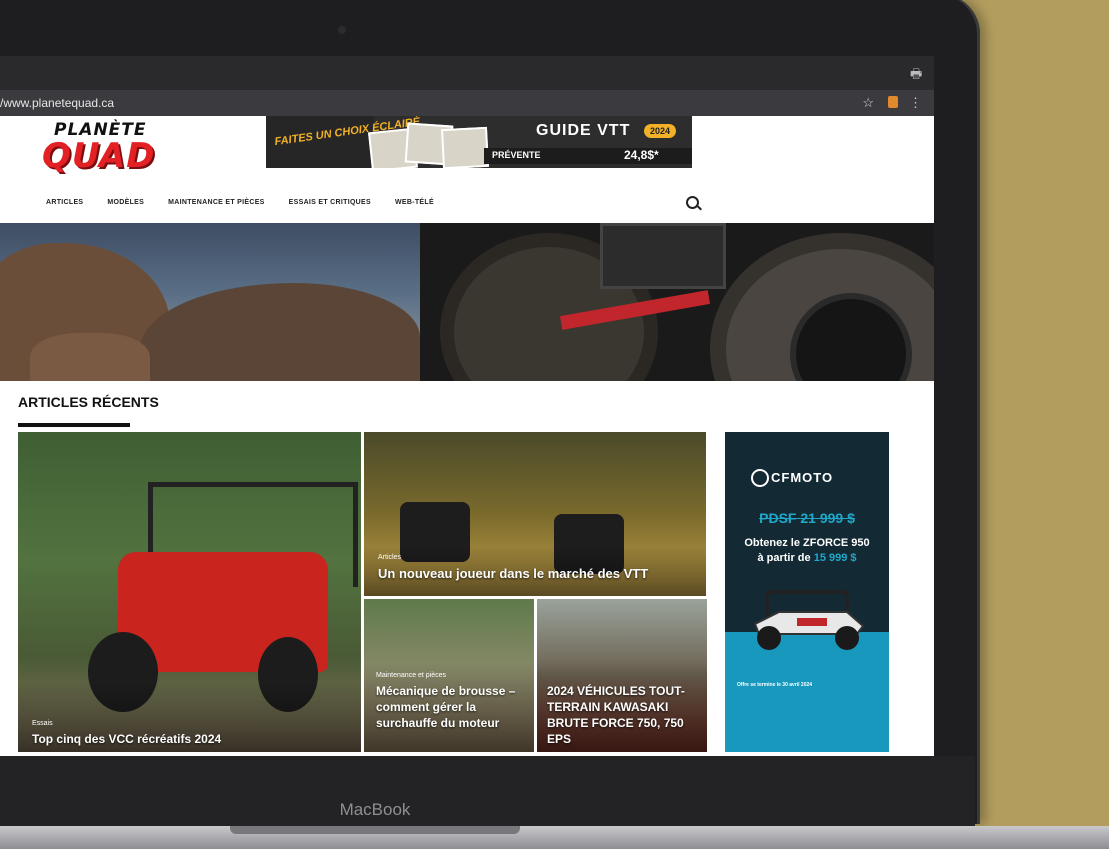  I want to click on nav-articles: ARTICLES, so click(64, 206).